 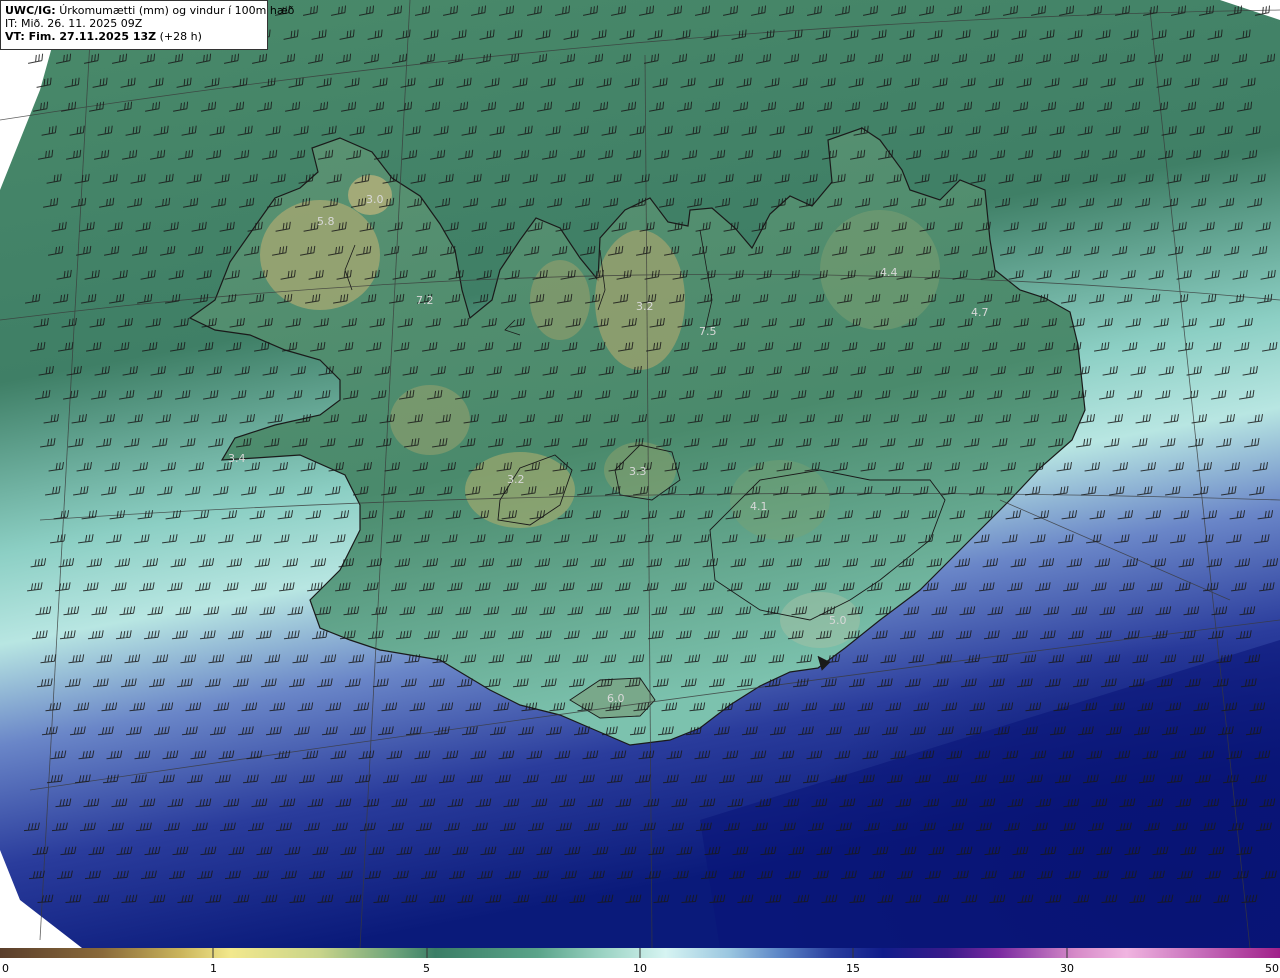 What do you see at coordinates (425, 300) in the screenshot?
I see `point-value: 7.2` at bounding box center [425, 300].